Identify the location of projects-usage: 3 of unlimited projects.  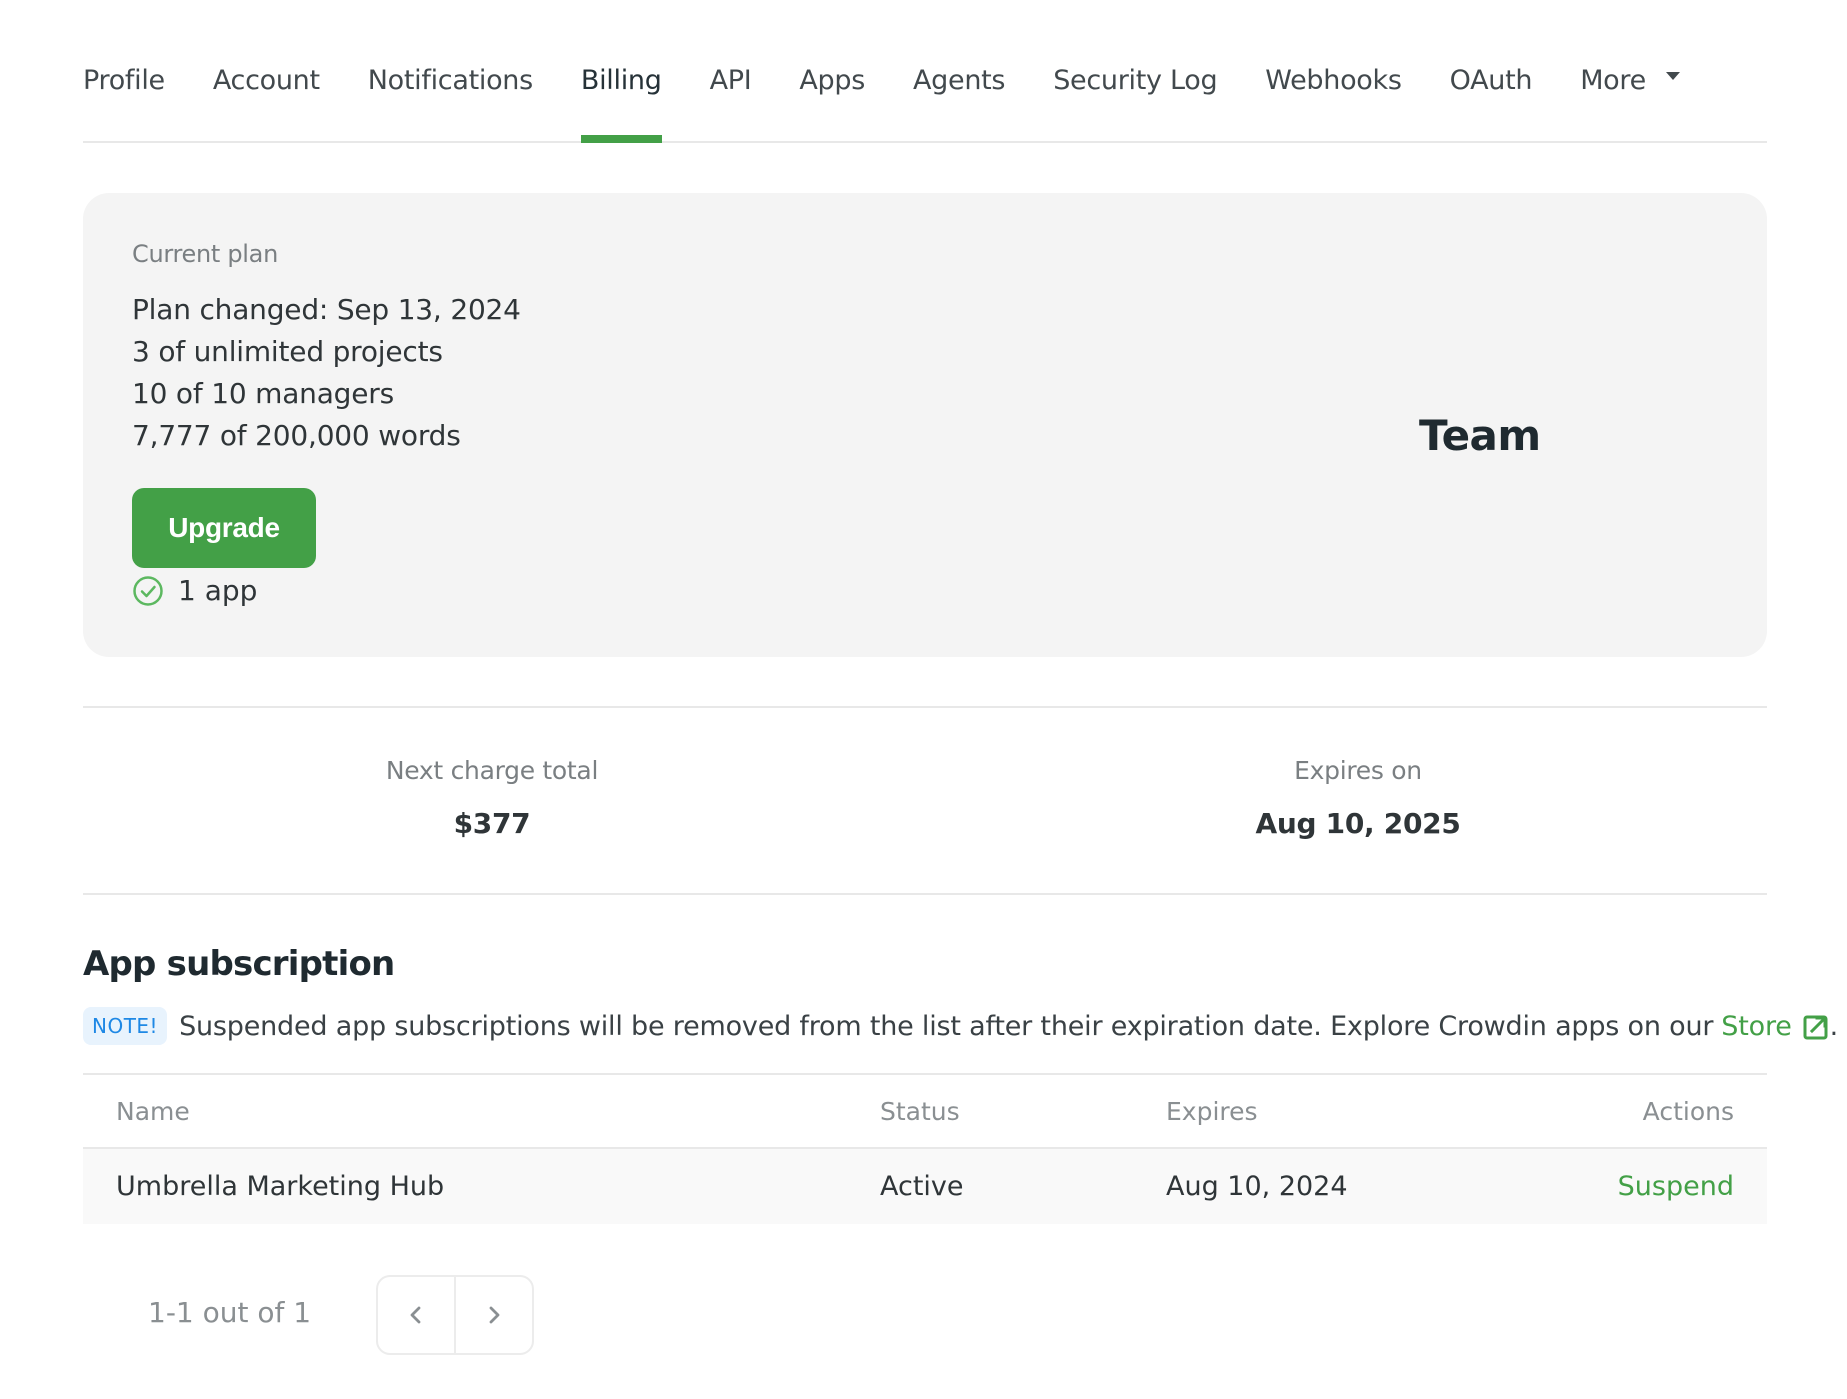
(287, 351).